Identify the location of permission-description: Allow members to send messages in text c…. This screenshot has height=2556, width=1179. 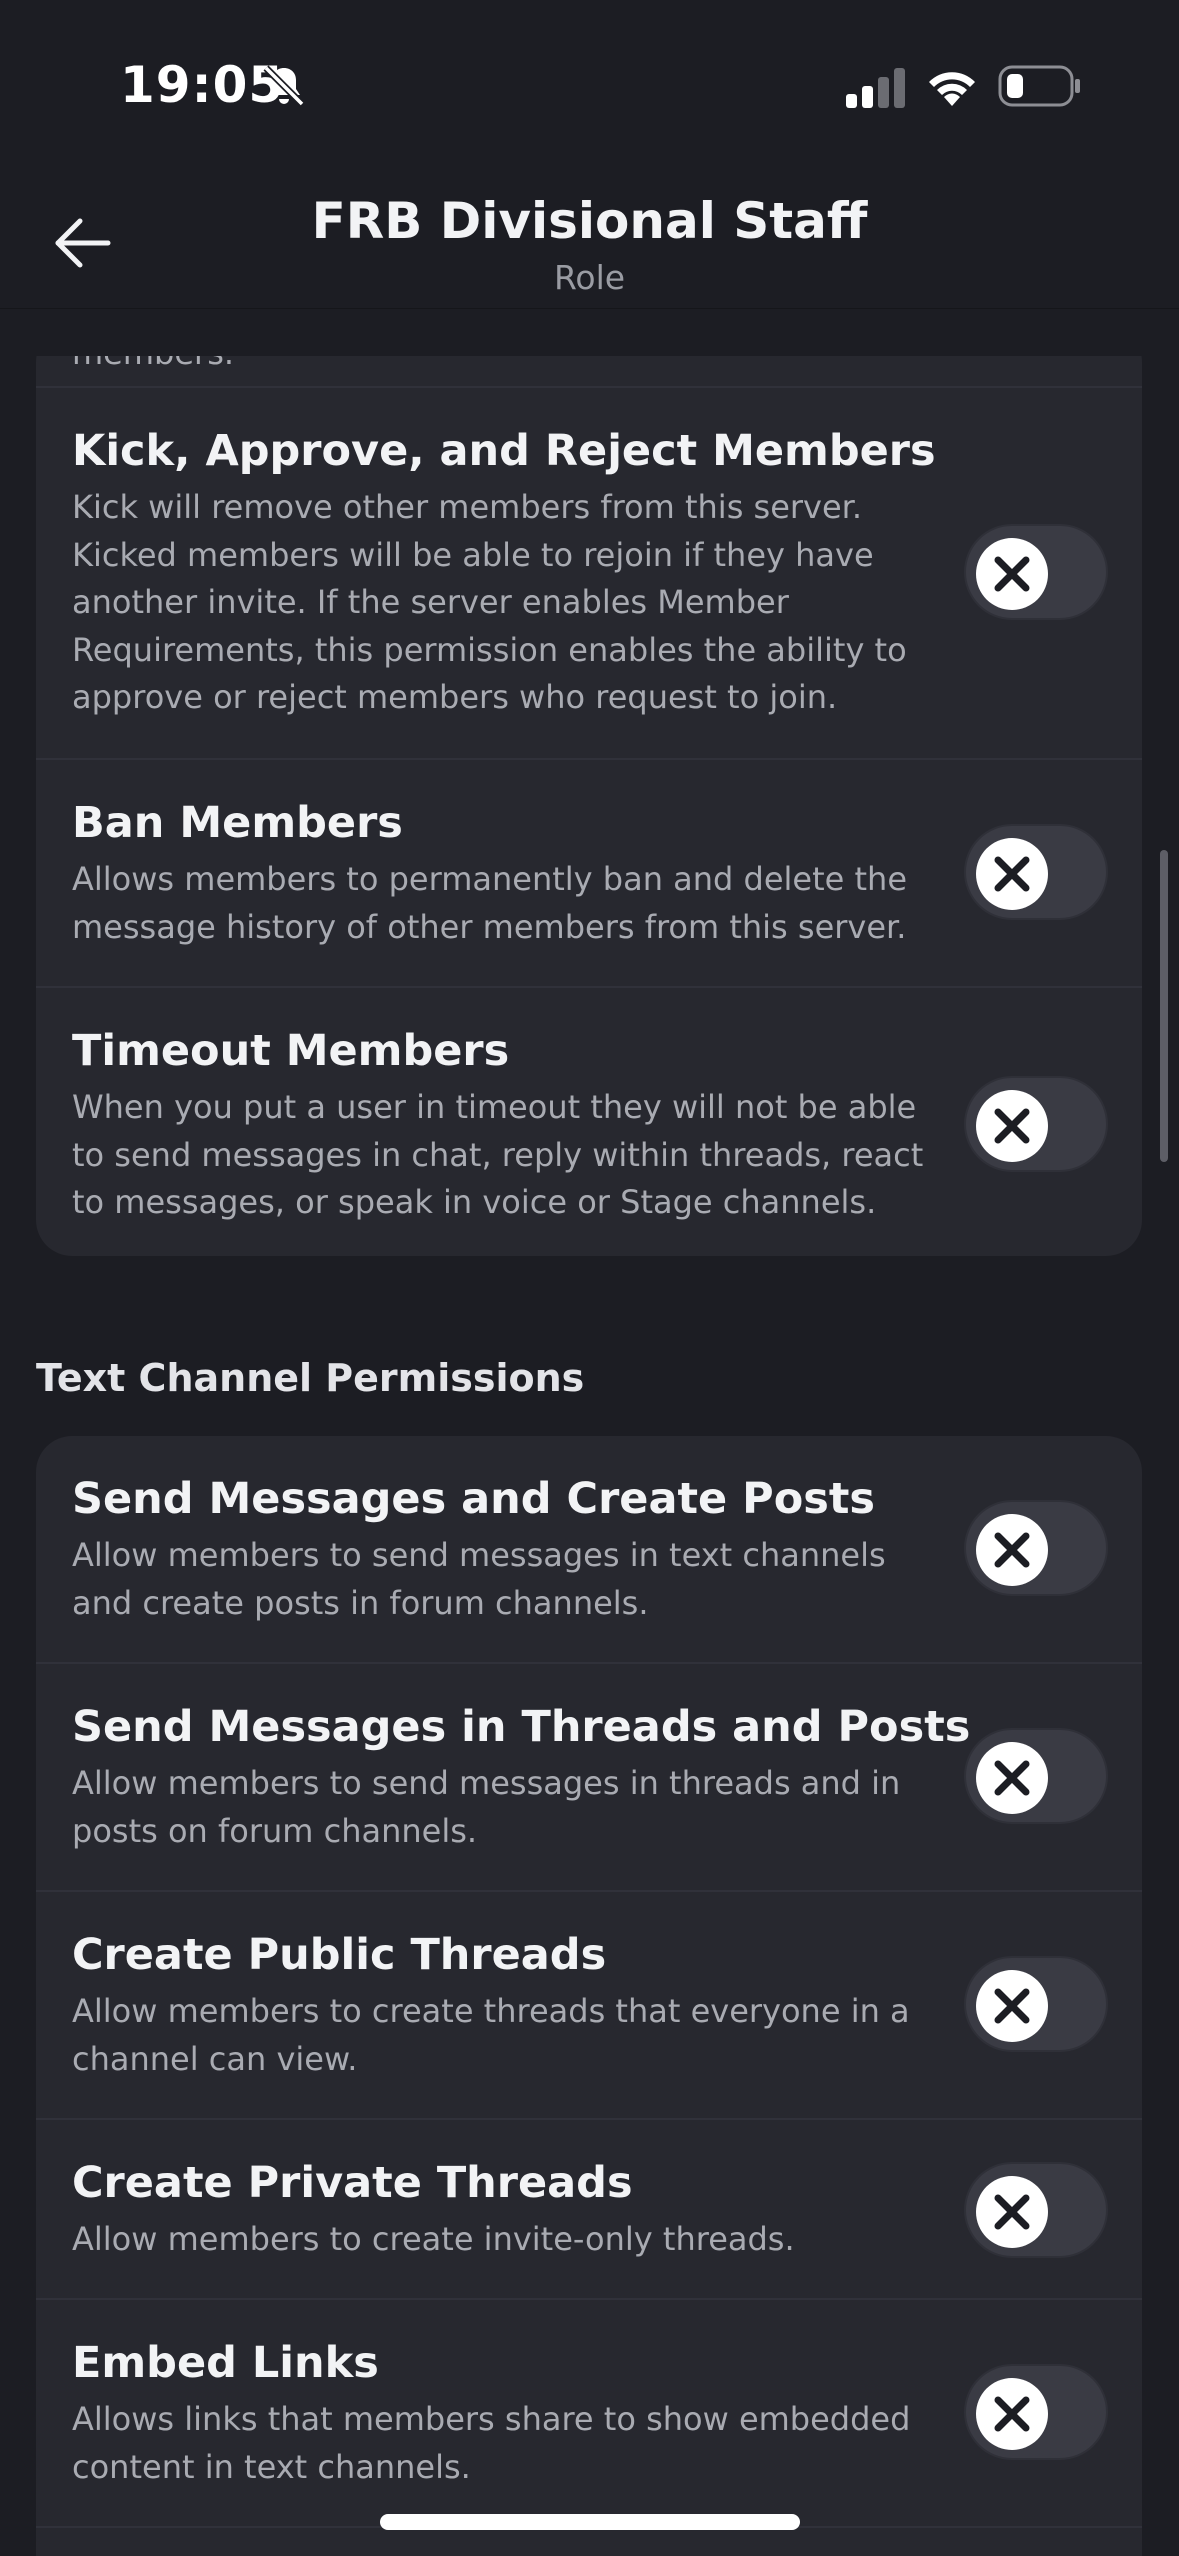
(479, 1579).